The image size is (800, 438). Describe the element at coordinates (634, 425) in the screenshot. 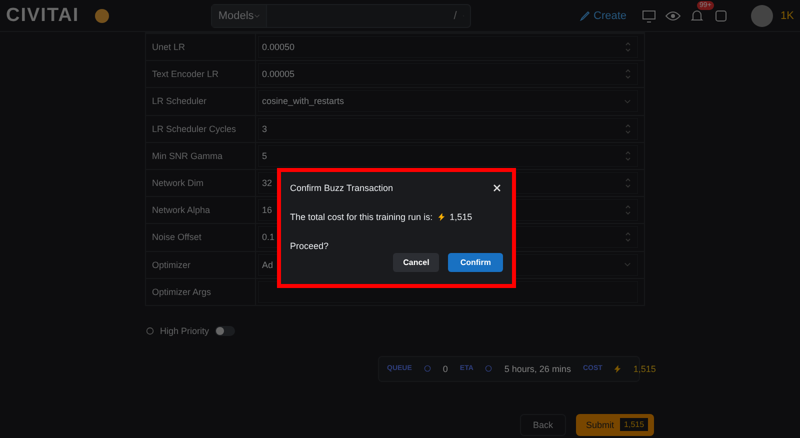

I see `cost-tag: 1,515` at that location.